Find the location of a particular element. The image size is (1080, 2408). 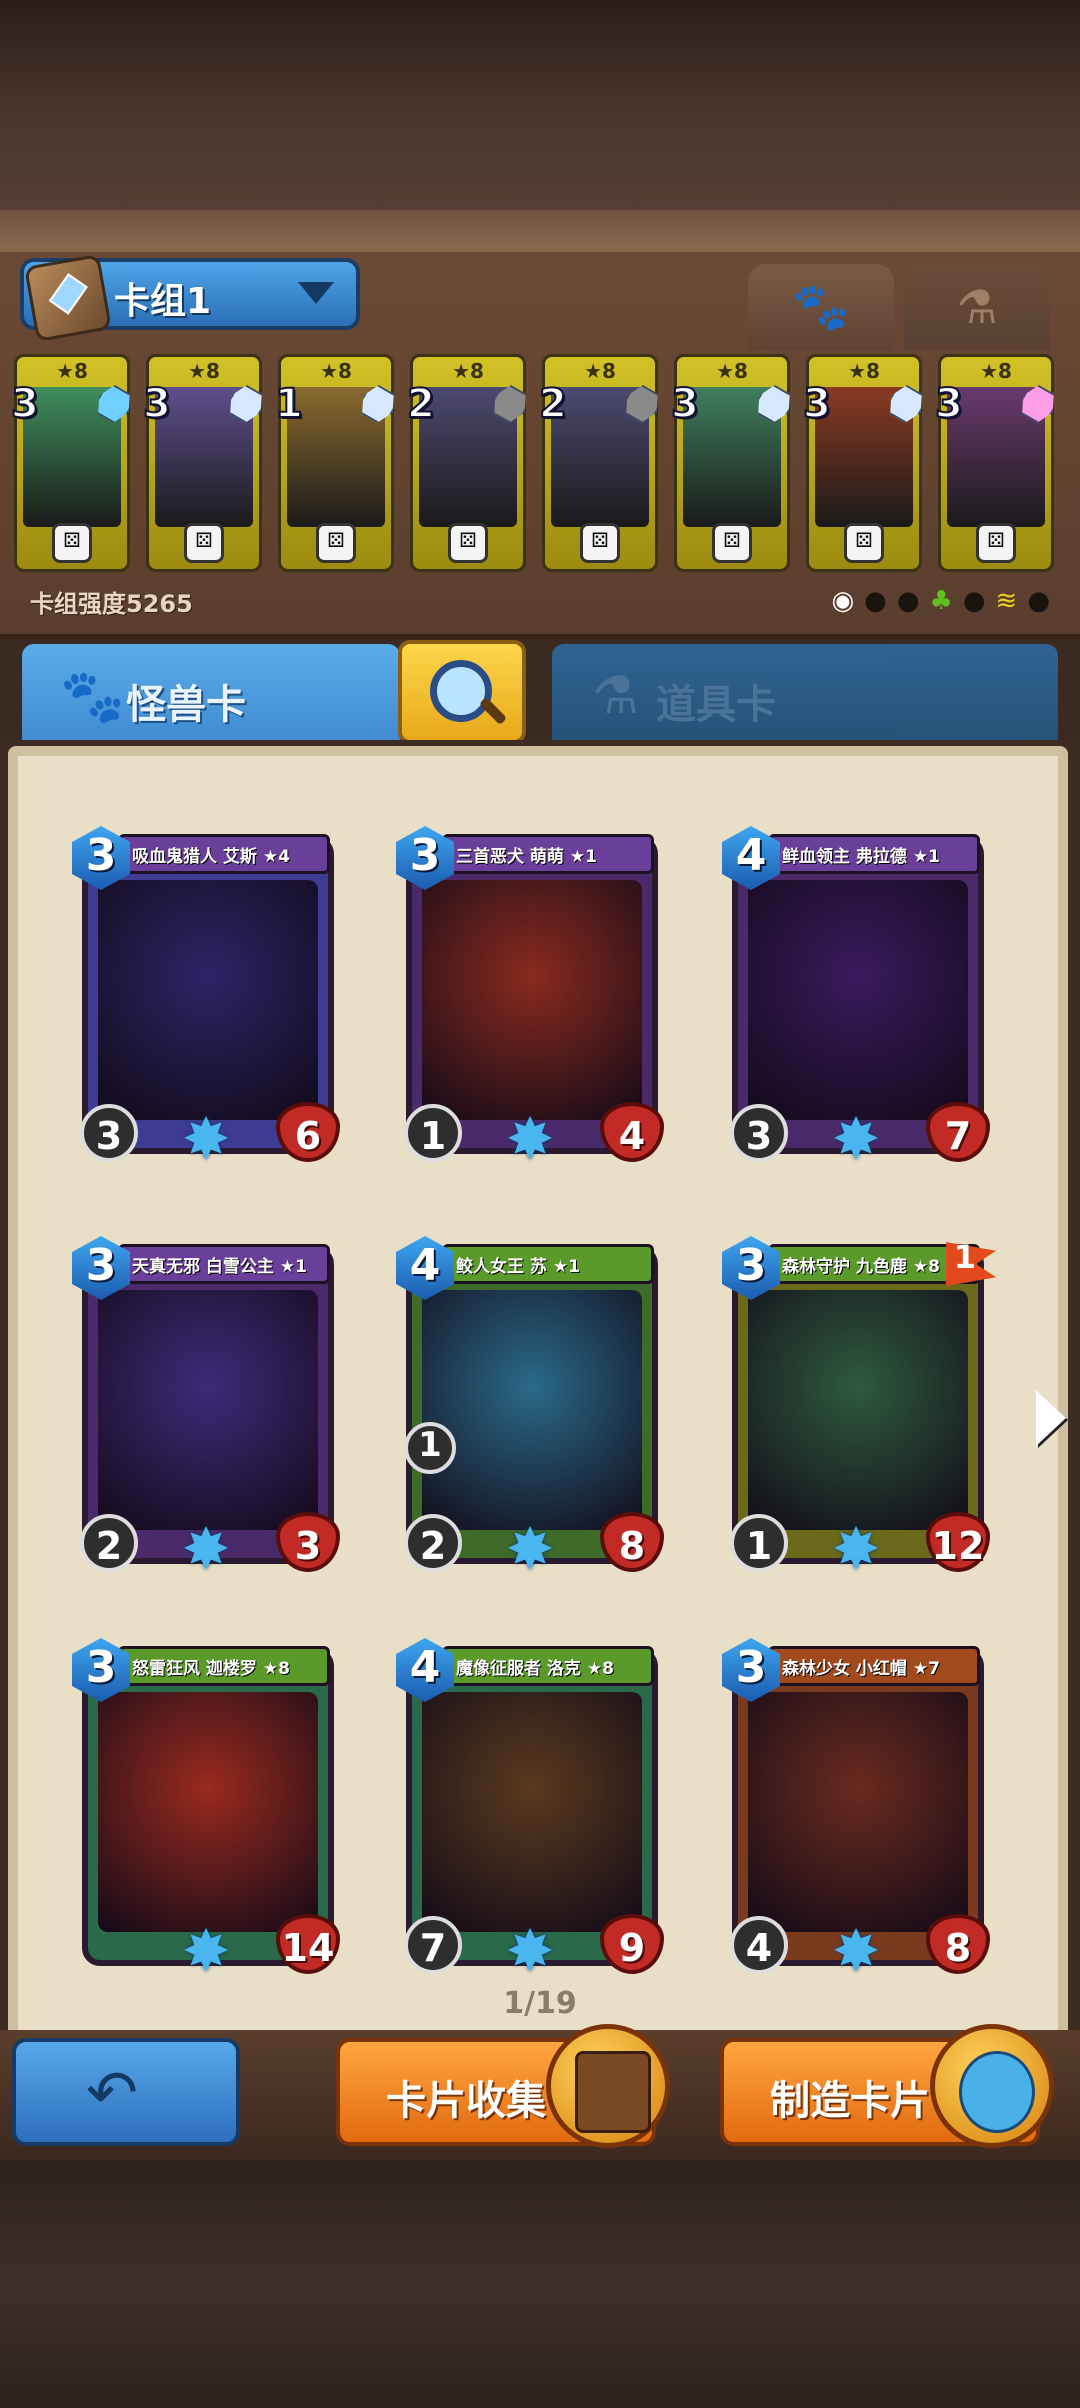

page-indicator: 1/19 is located at coordinates (540, 2003).